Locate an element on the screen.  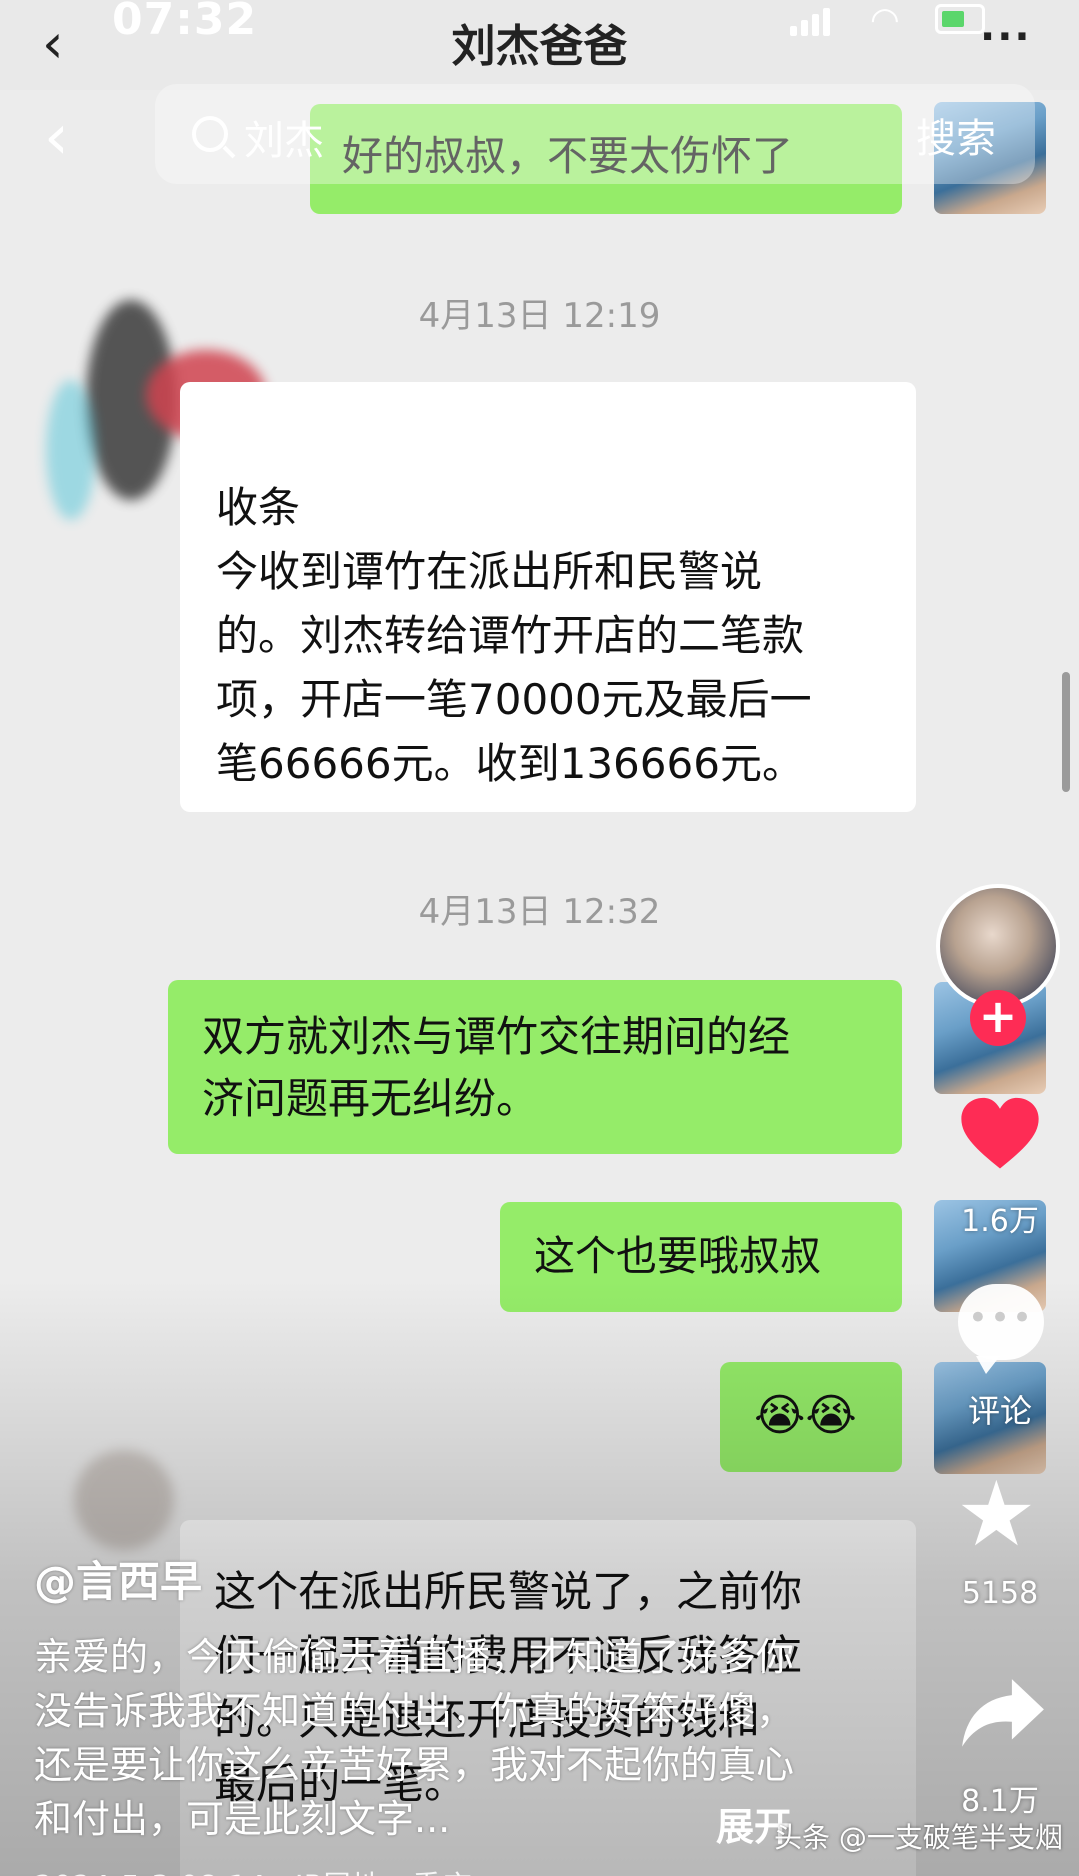
back-arrow-icon: ‹ is located at coordinates (56, 136).